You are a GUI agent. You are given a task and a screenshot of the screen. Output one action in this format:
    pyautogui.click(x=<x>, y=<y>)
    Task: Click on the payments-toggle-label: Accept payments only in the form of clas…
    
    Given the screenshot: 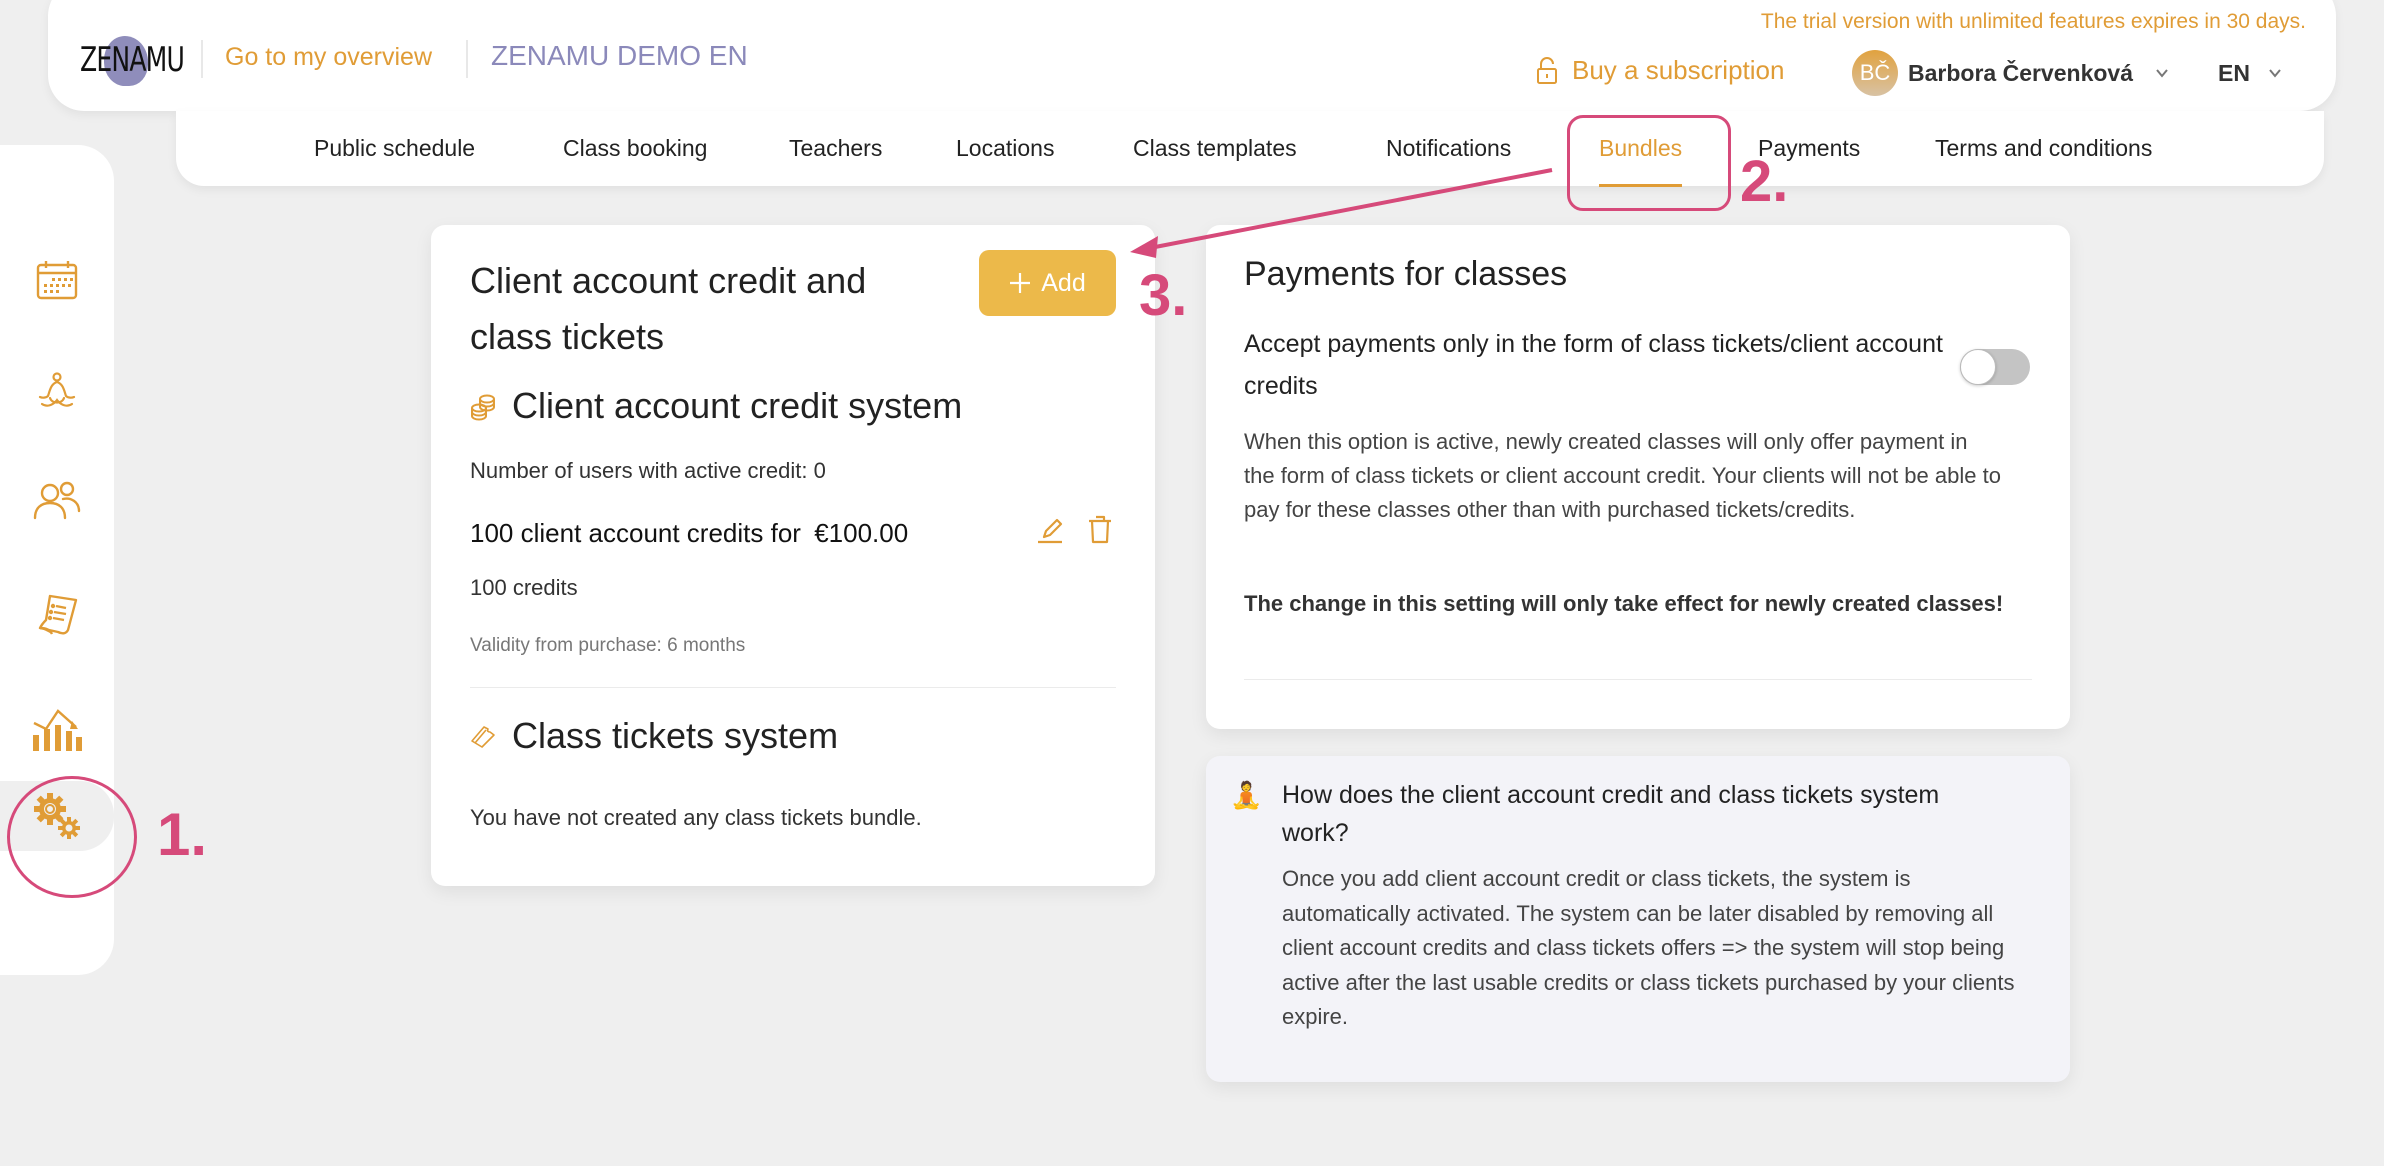 What is the action you would take?
    pyautogui.click(x=1593, y=365)
    